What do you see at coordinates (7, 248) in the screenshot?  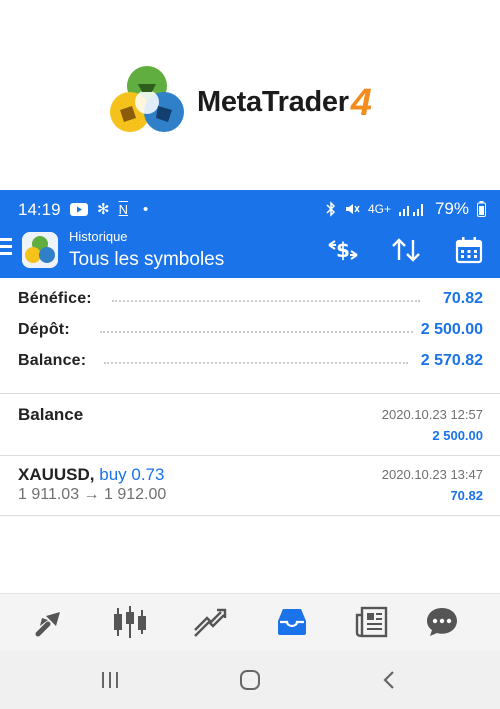 I see `menu-icon` at bounding box center [7, 248].